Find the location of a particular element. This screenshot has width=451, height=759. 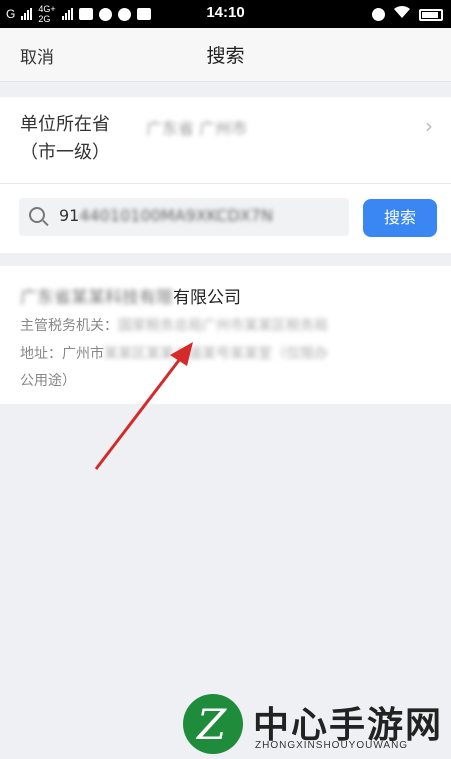

watermark: Z 中心手游网 ZHONGXINSHOUYOUWANG is located at coordinates (314, 724).